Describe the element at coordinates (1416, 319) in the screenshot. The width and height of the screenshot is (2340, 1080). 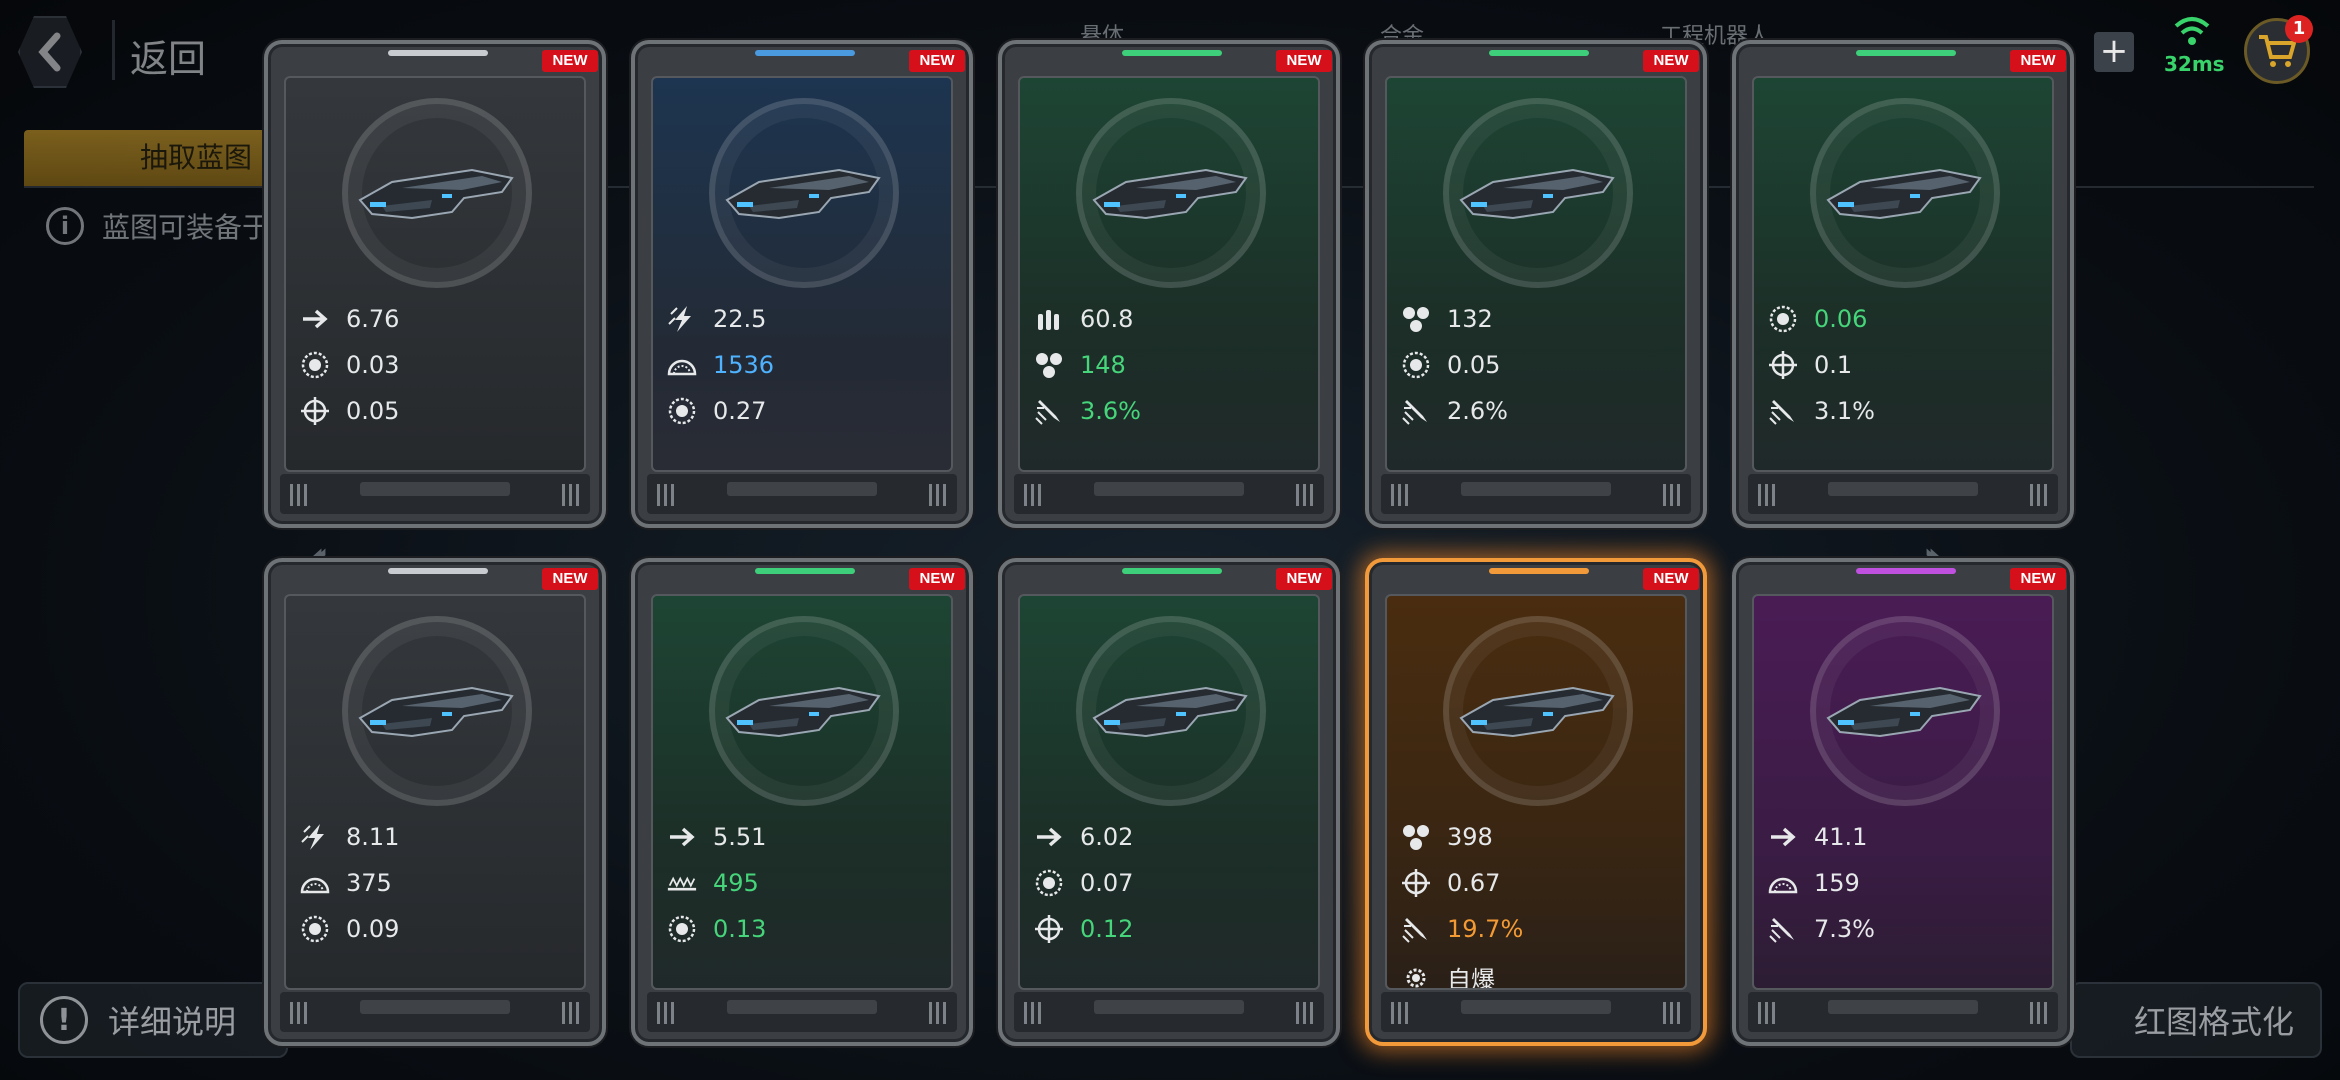
I see `cluster-icon` at that location.